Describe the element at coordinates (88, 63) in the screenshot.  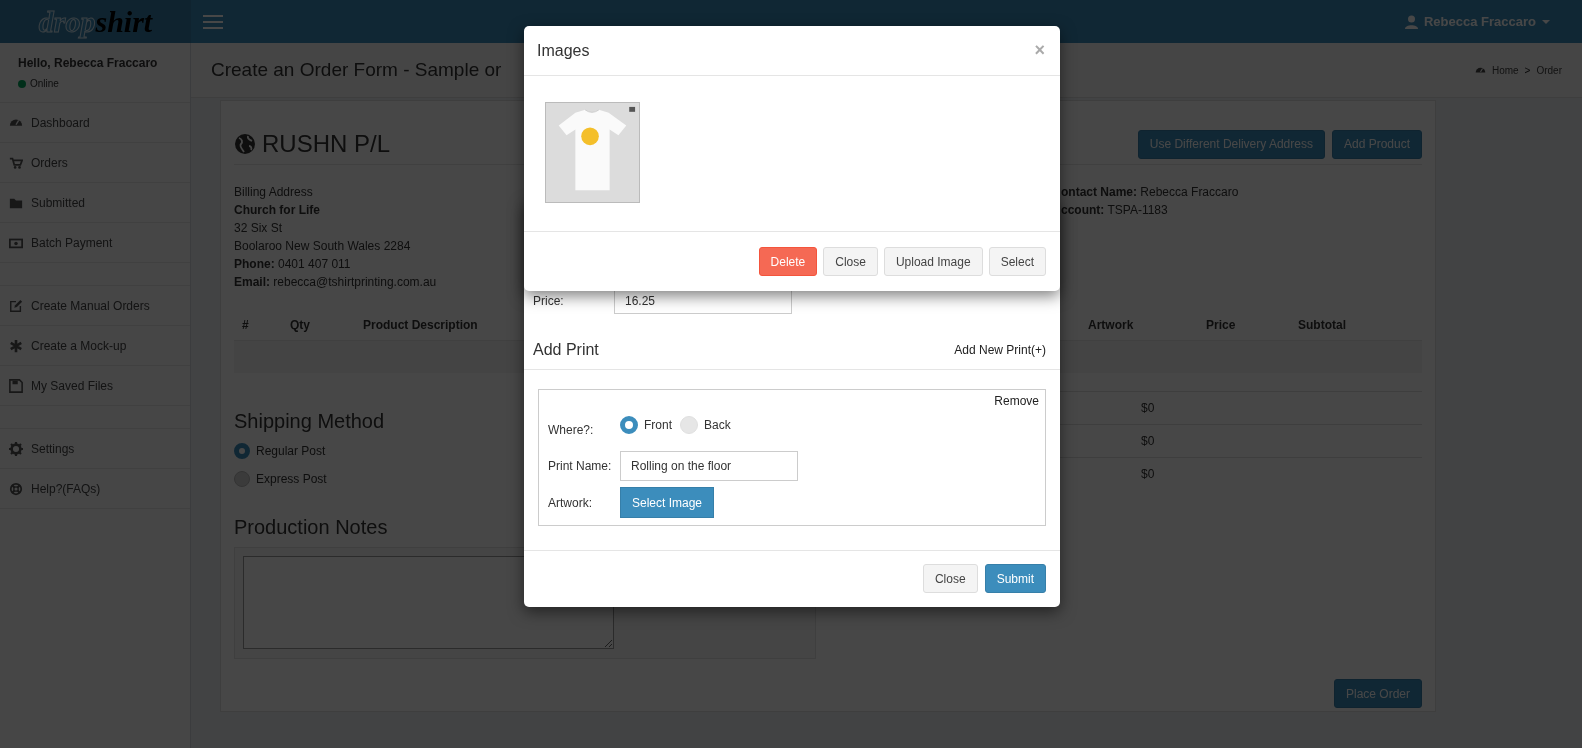
I see `greeting: Hello, Rebecca Fraccaro` at that location.